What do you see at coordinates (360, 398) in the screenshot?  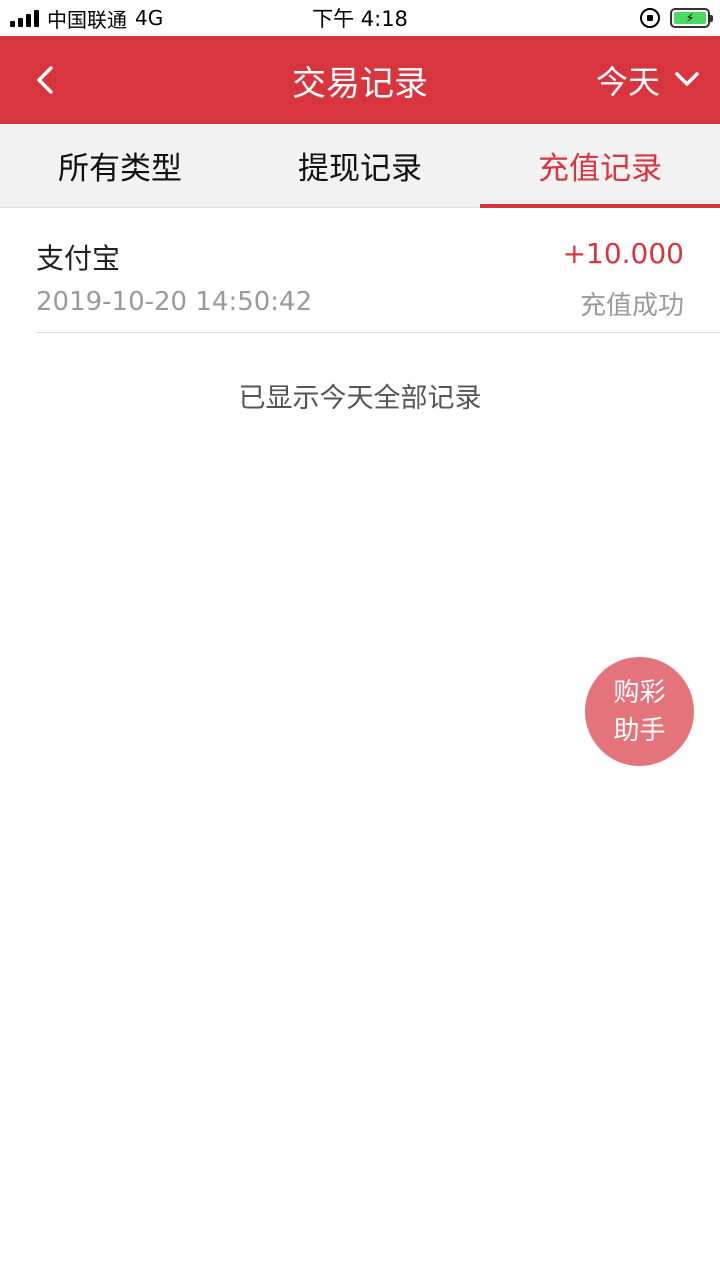 I see `end-of-list-note: 已显示今天全部记录` at bounding box center [360, 398].